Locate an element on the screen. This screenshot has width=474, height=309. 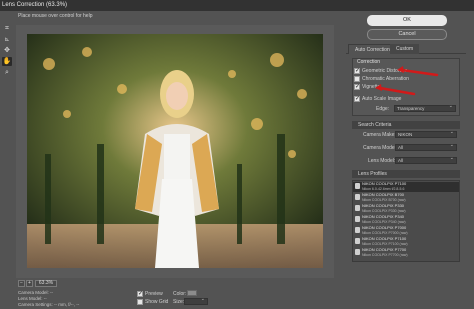
help-hint: Place mouse over control for help is located at coordinates (55, 16).